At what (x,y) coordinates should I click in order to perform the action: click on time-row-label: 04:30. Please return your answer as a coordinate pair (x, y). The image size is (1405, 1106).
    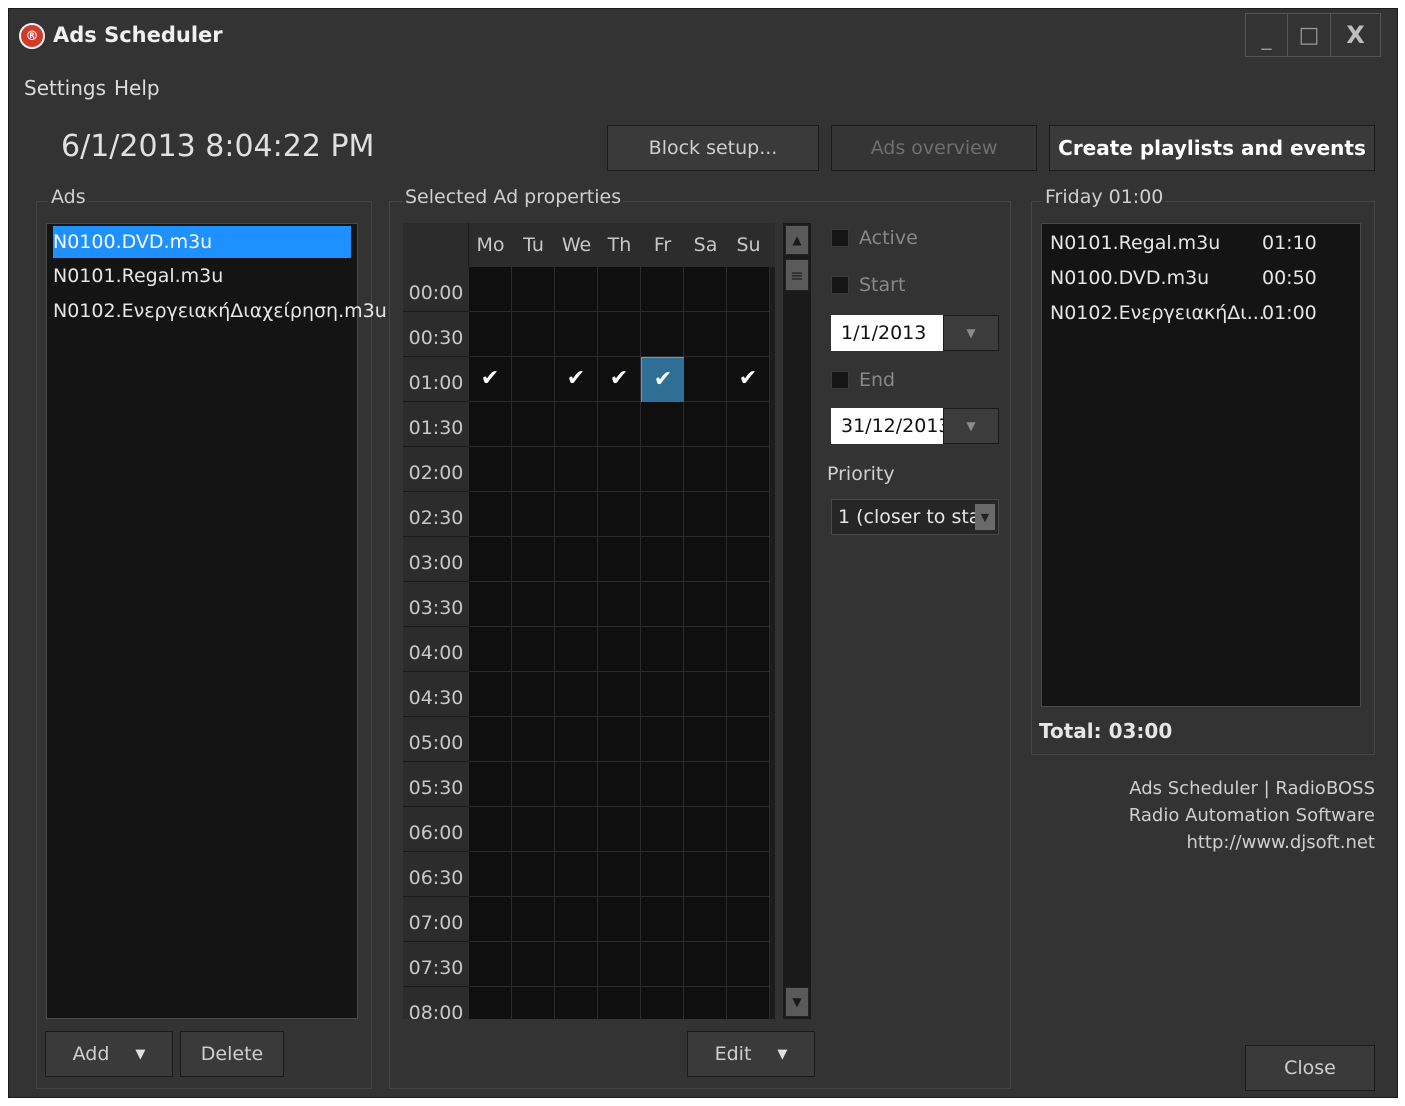
    Looking at the image, I should click on (436, 694).